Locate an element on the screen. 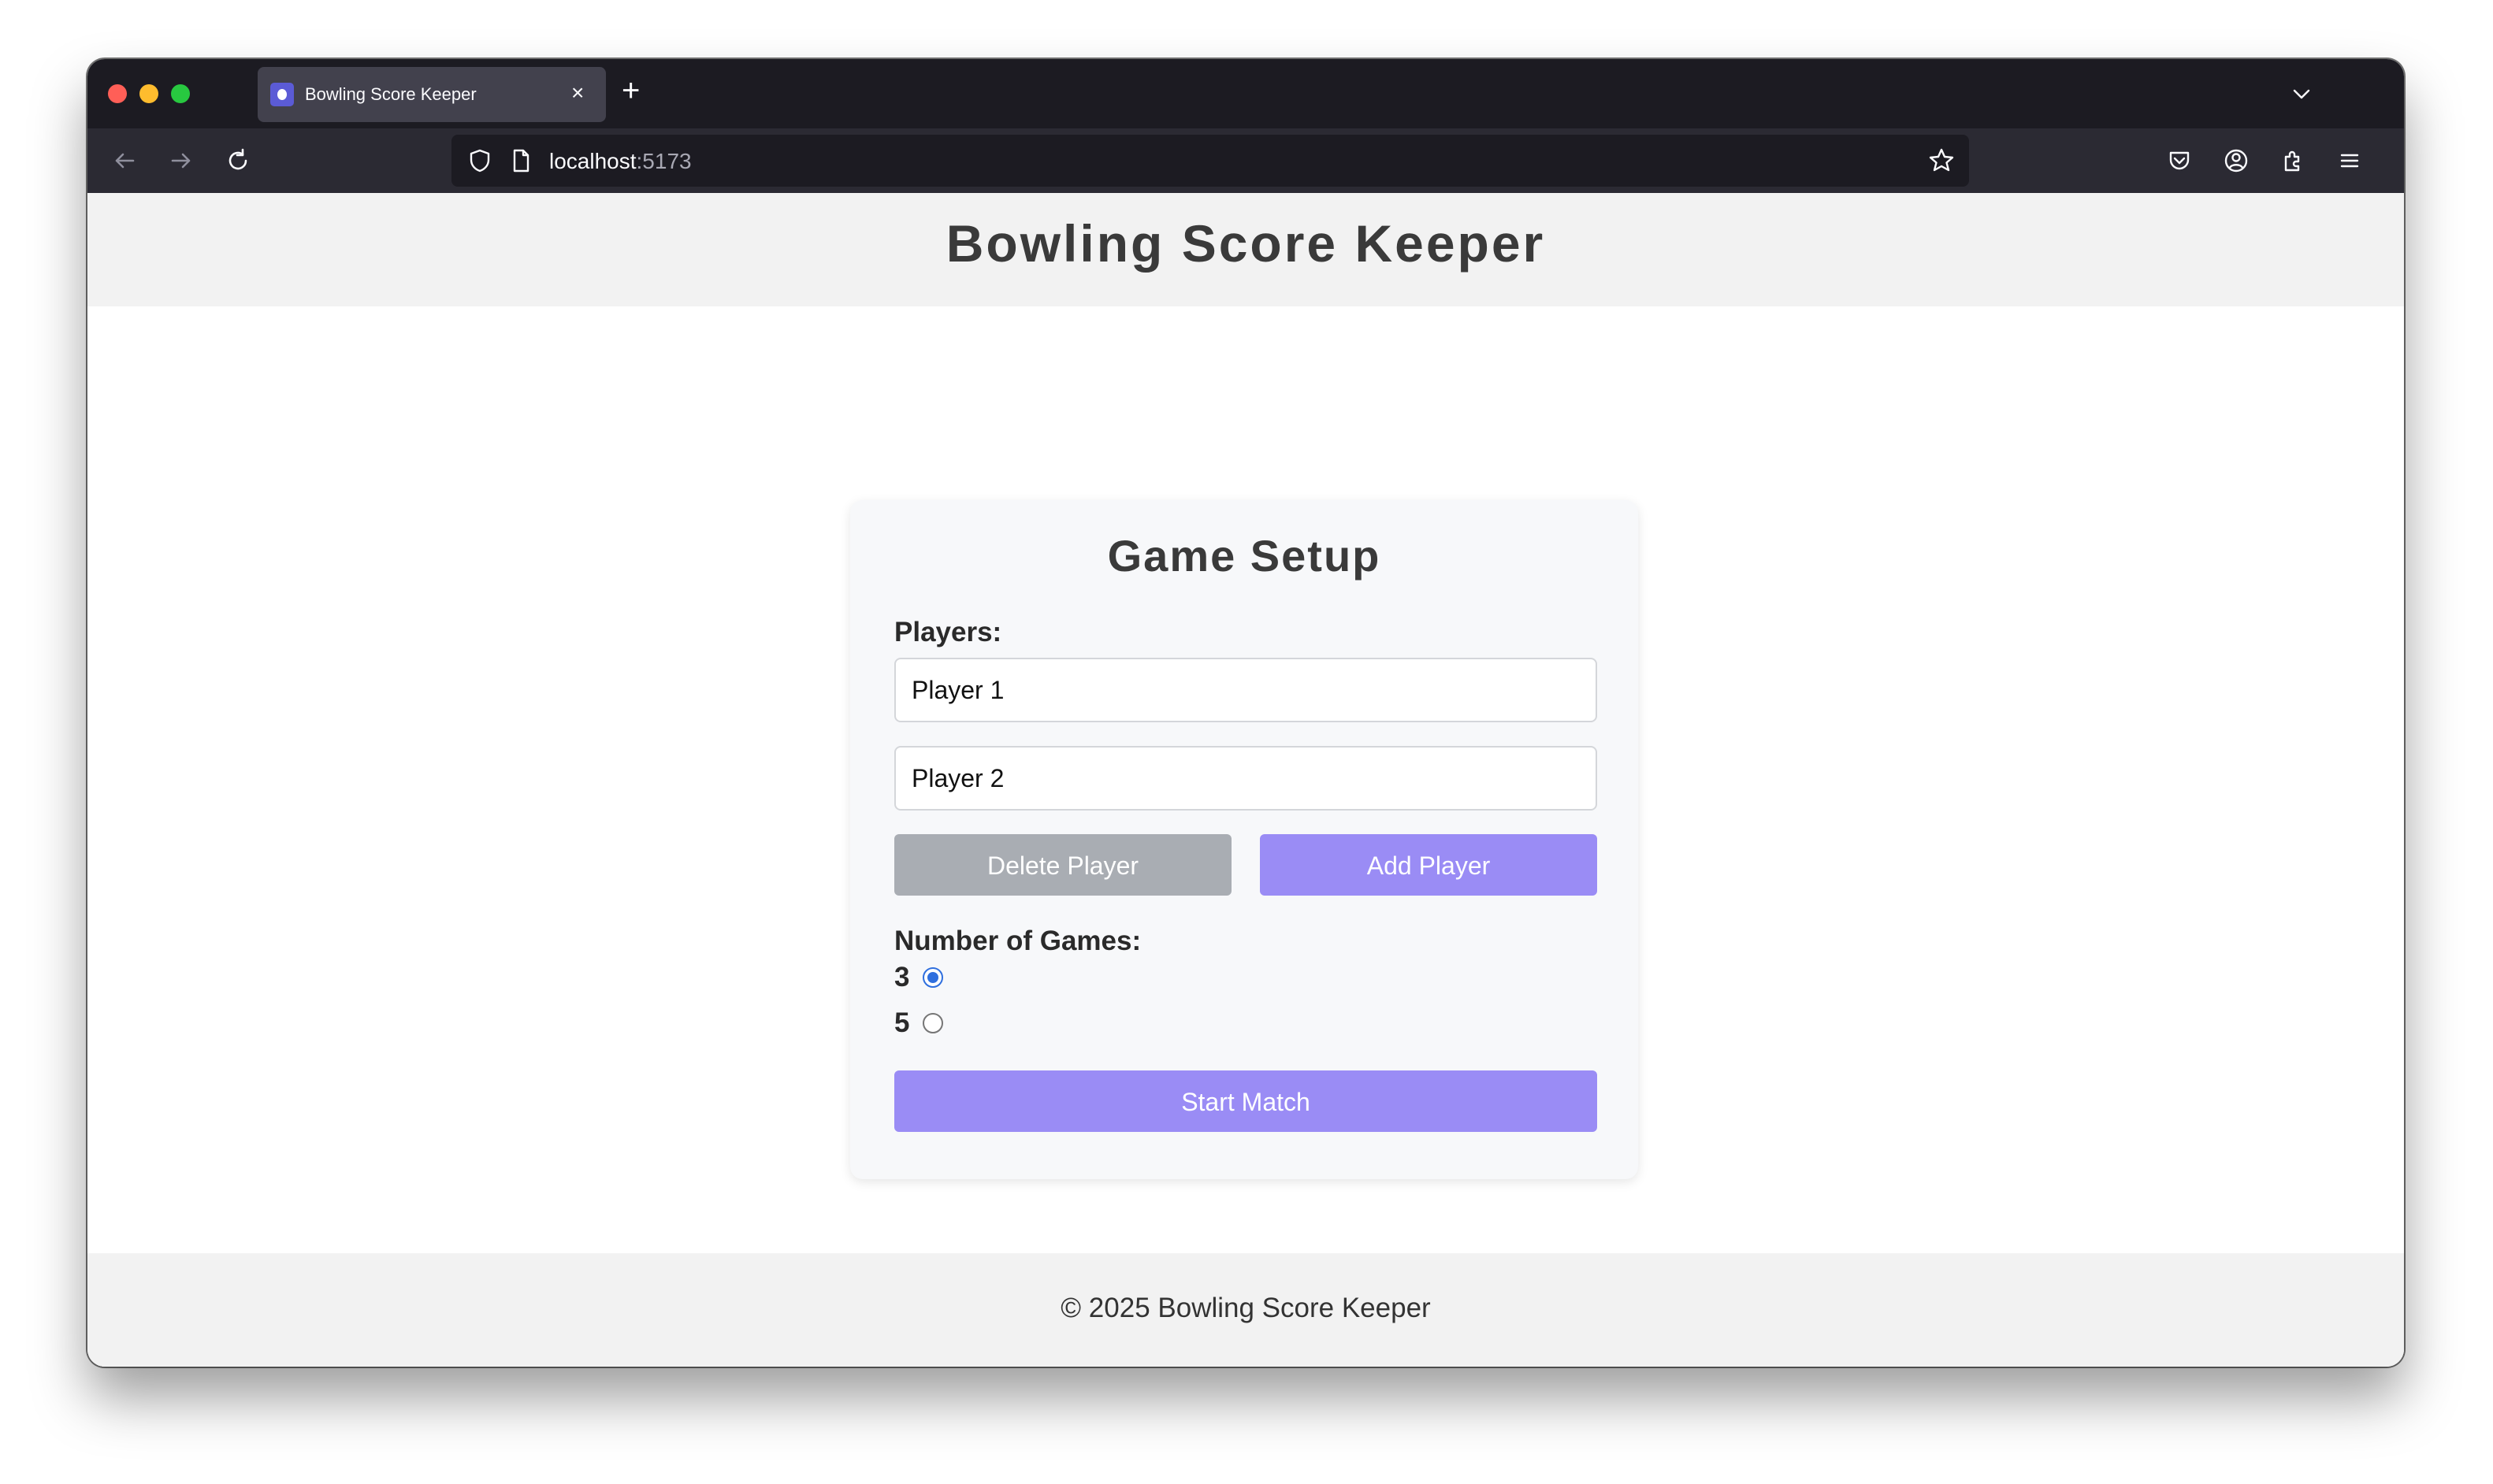  new-tab-icon: + is located at coordinates (631, 90).